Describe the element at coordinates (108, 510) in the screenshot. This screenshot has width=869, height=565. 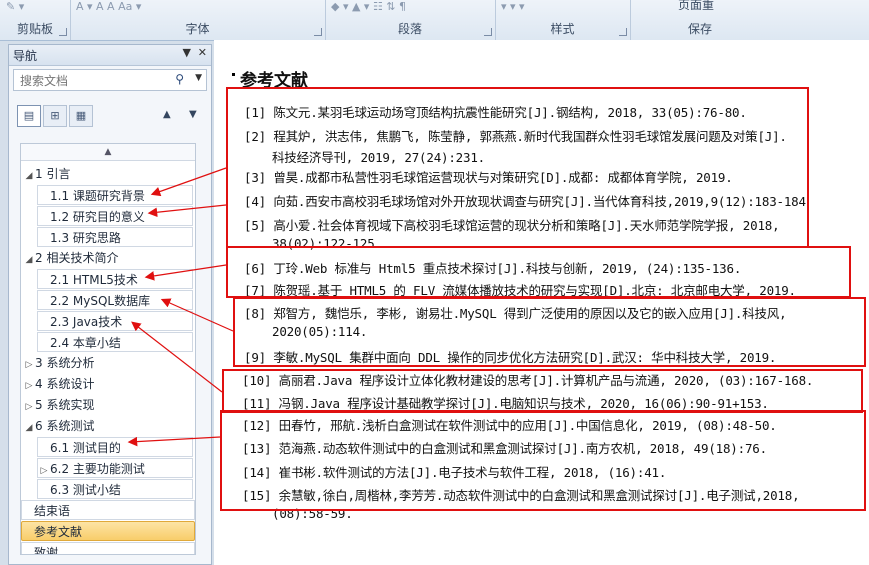
I see `nav-item: 结束语` at that location.